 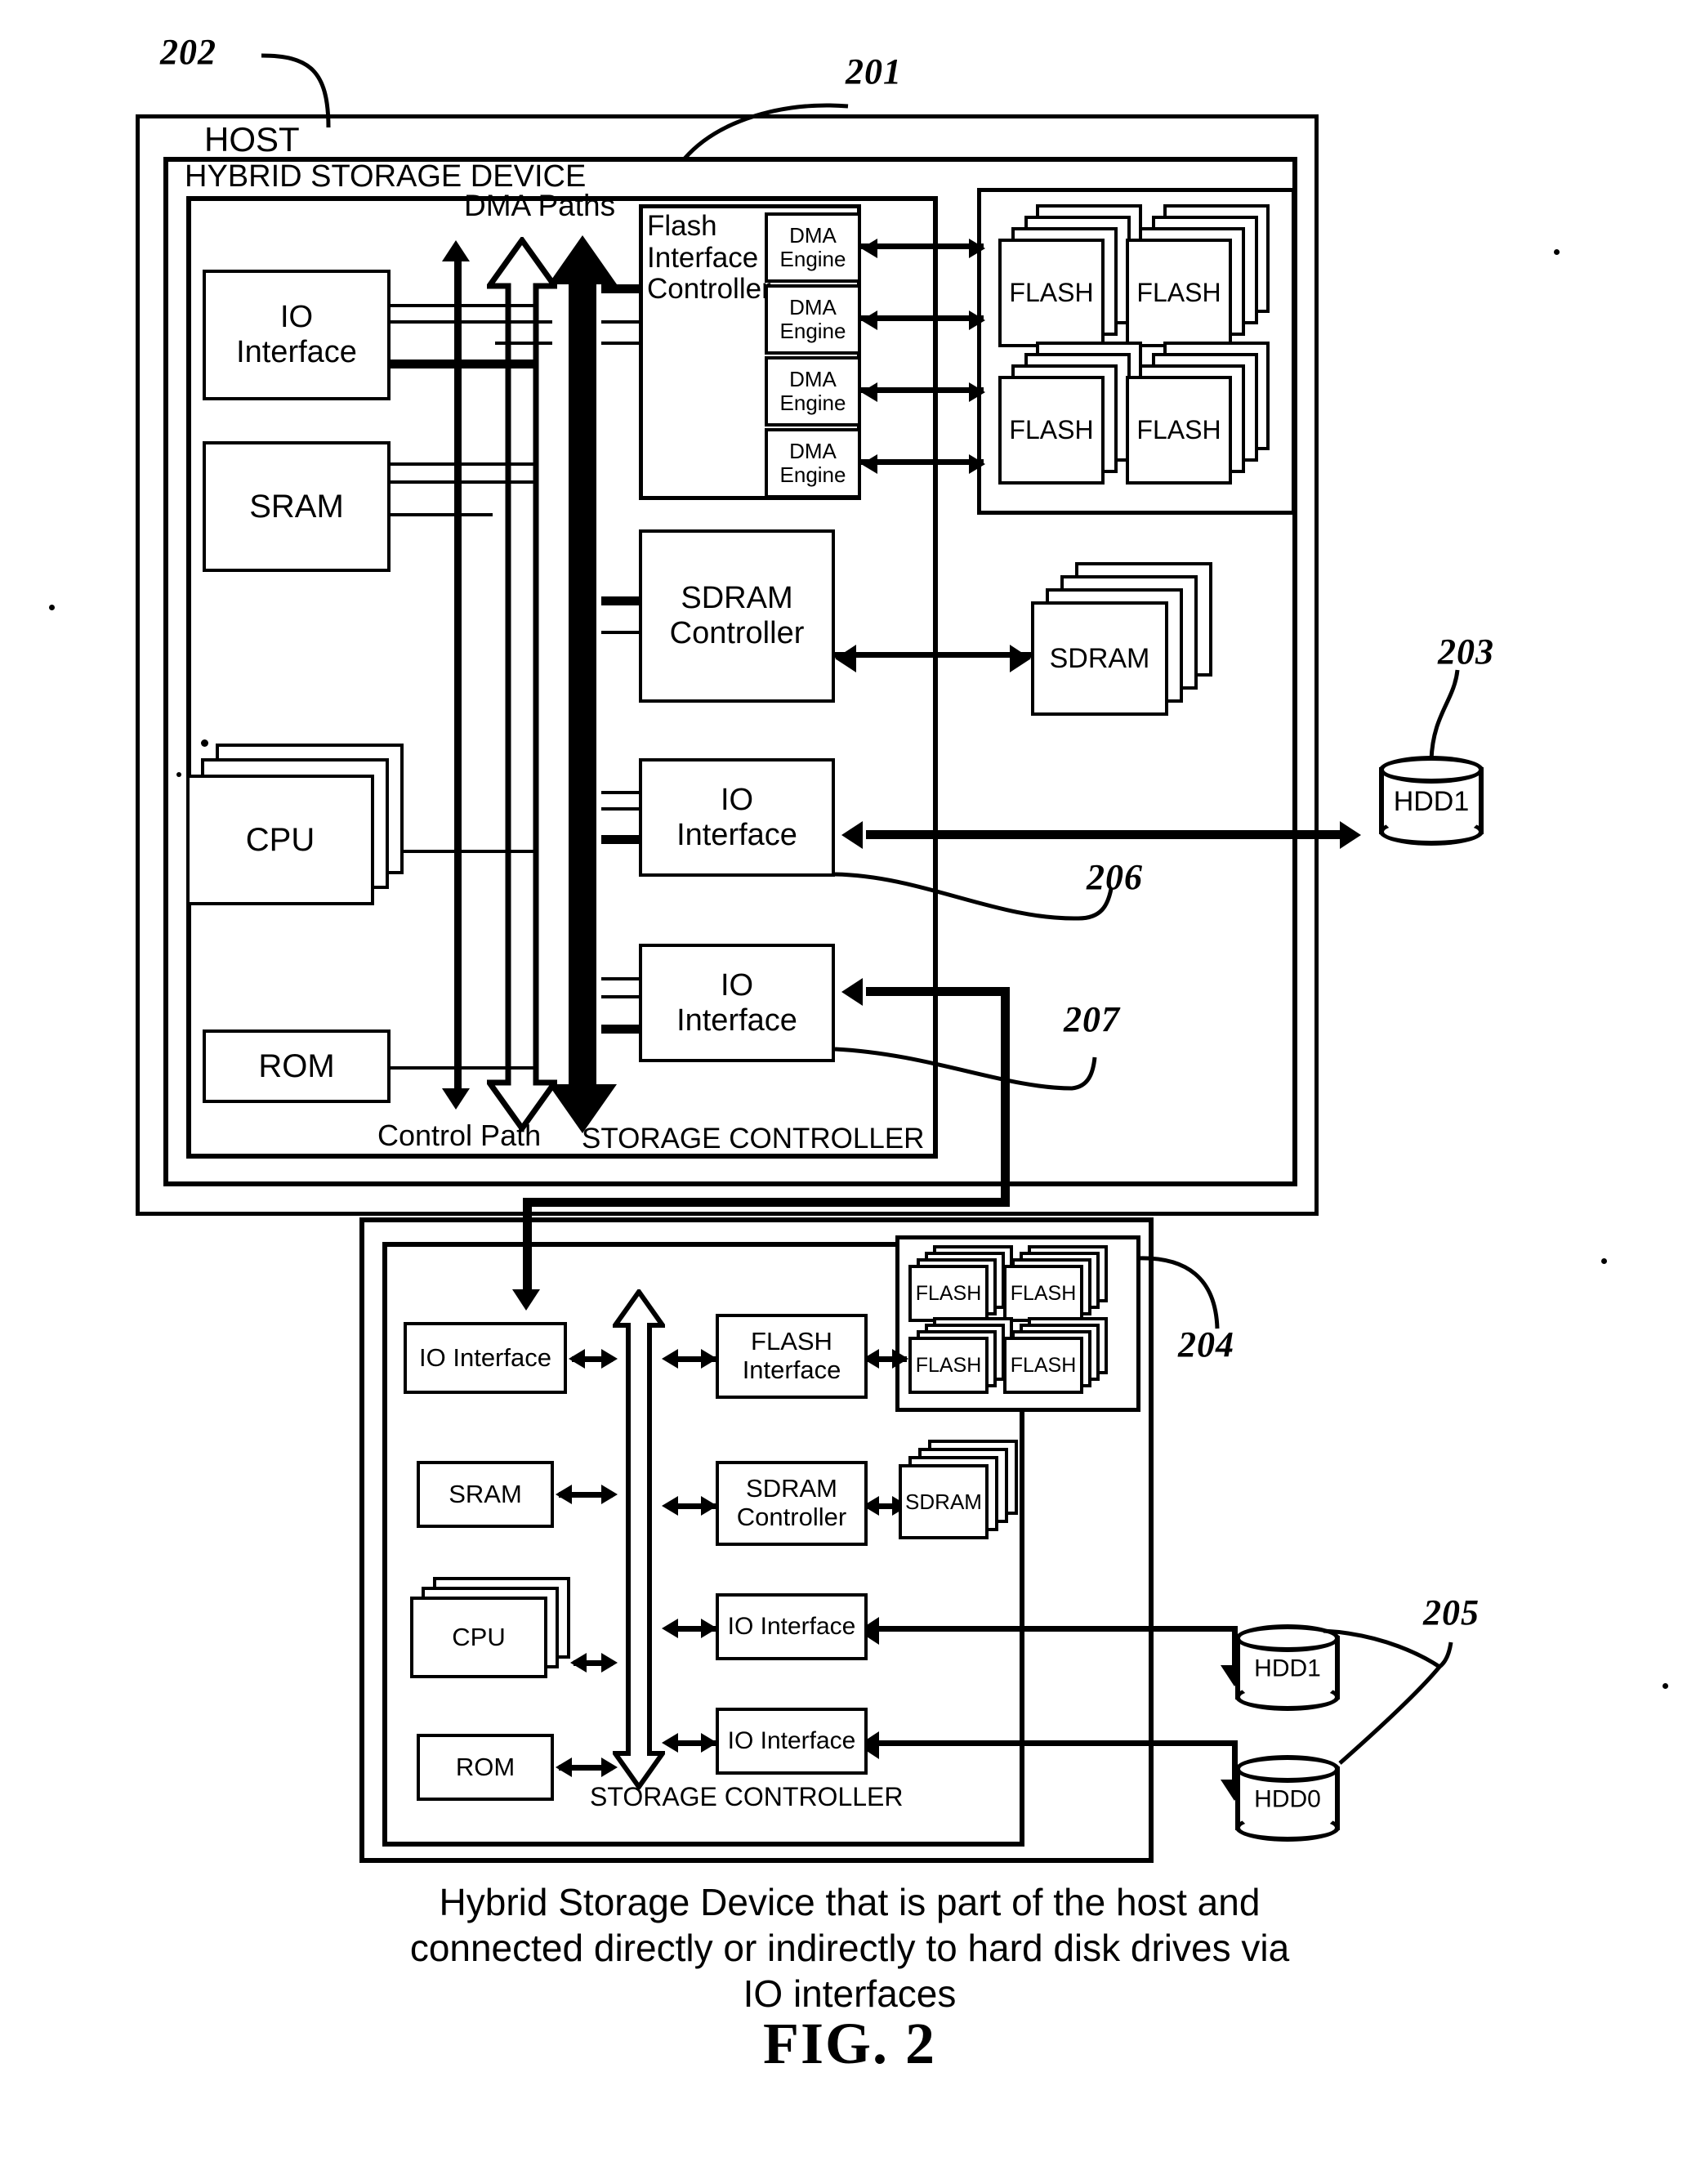 What do you see at coordinates (1051, 1629) in the screenshot?
I see `wire-io-to-hdd1-bottom` at bounding box center [1051, 1629].